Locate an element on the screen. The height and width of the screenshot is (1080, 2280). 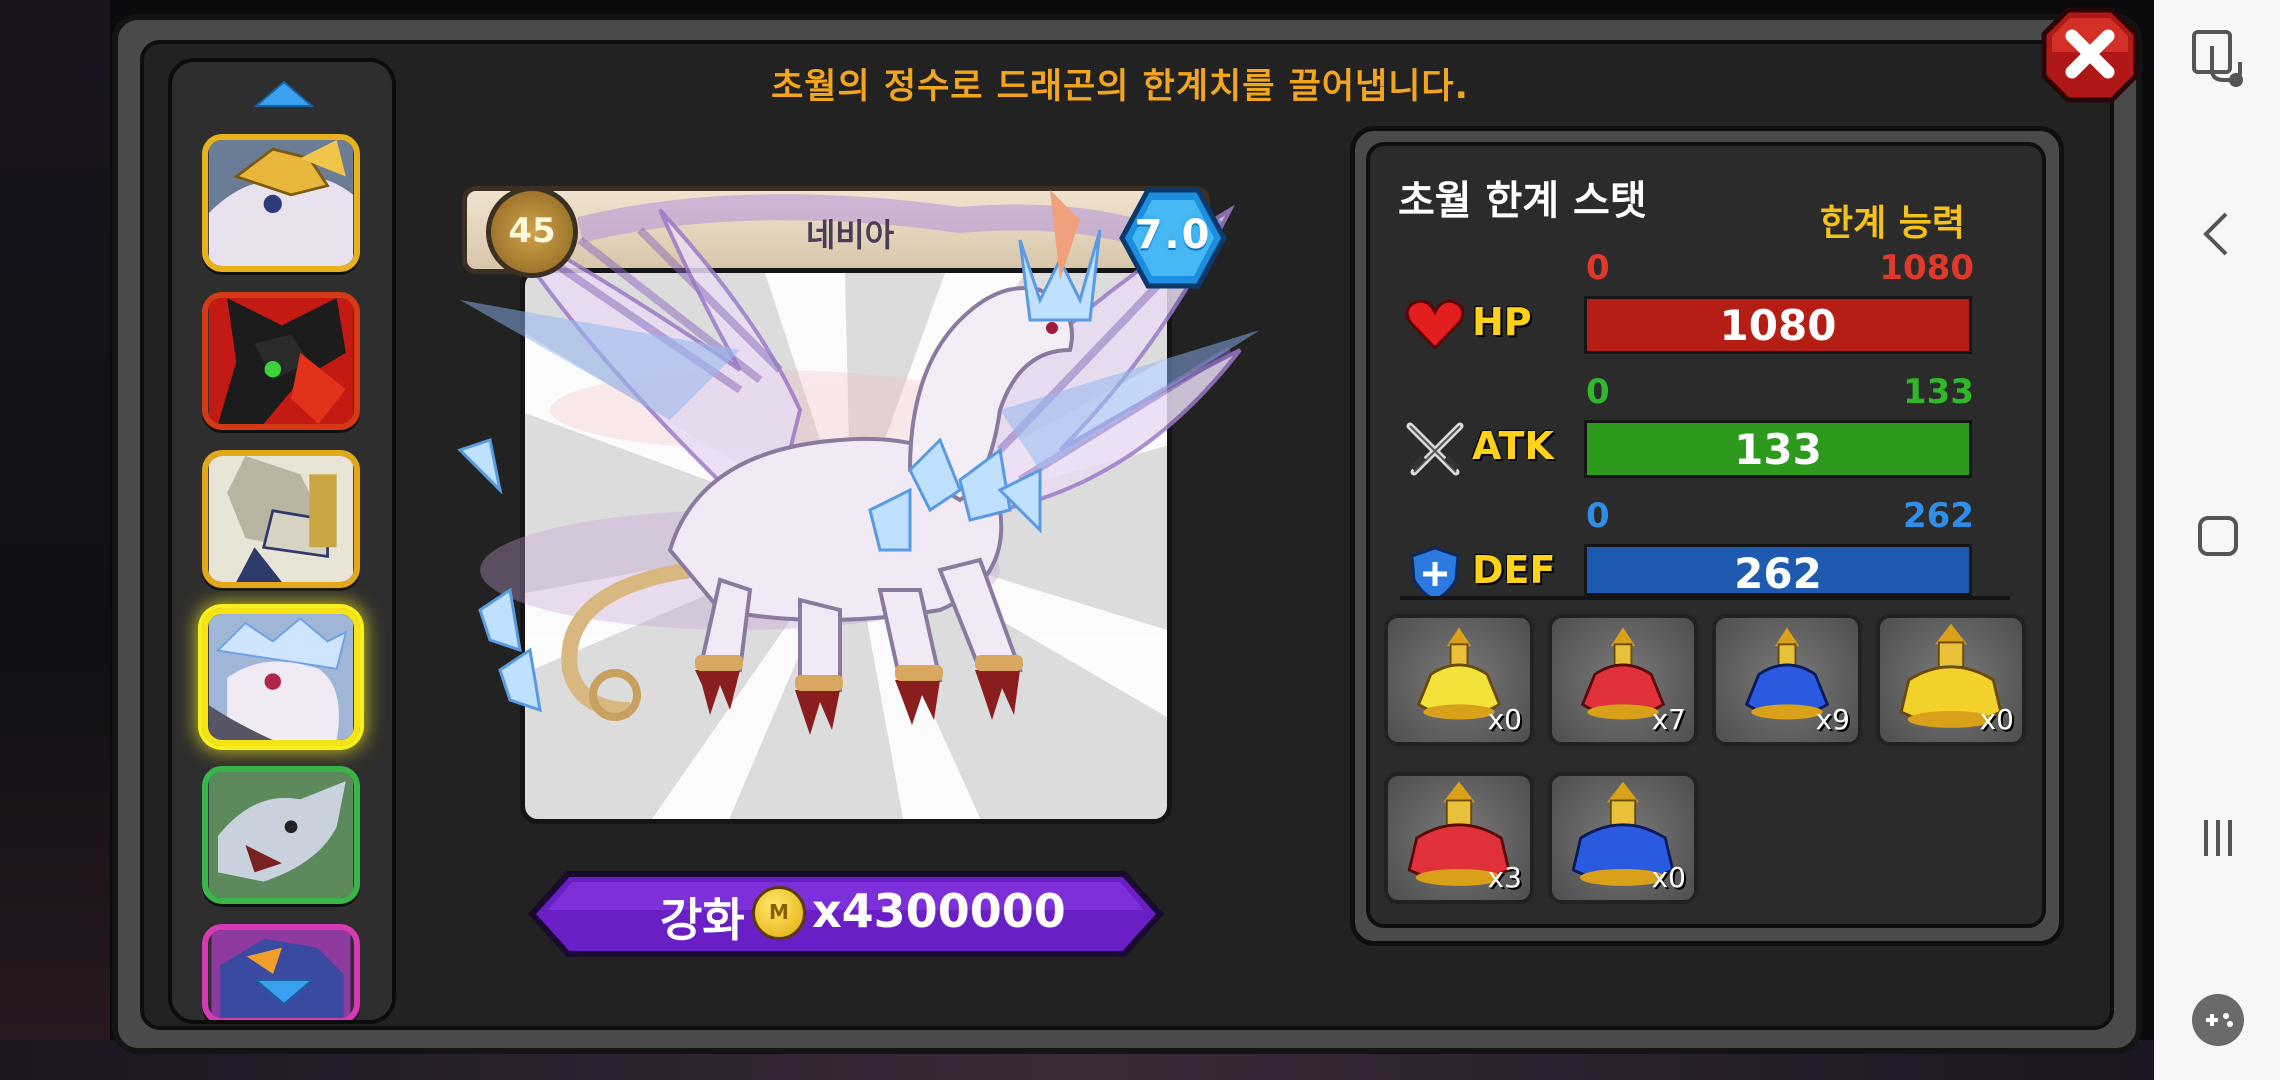
home-icon is located at coordinates (2218, 536).